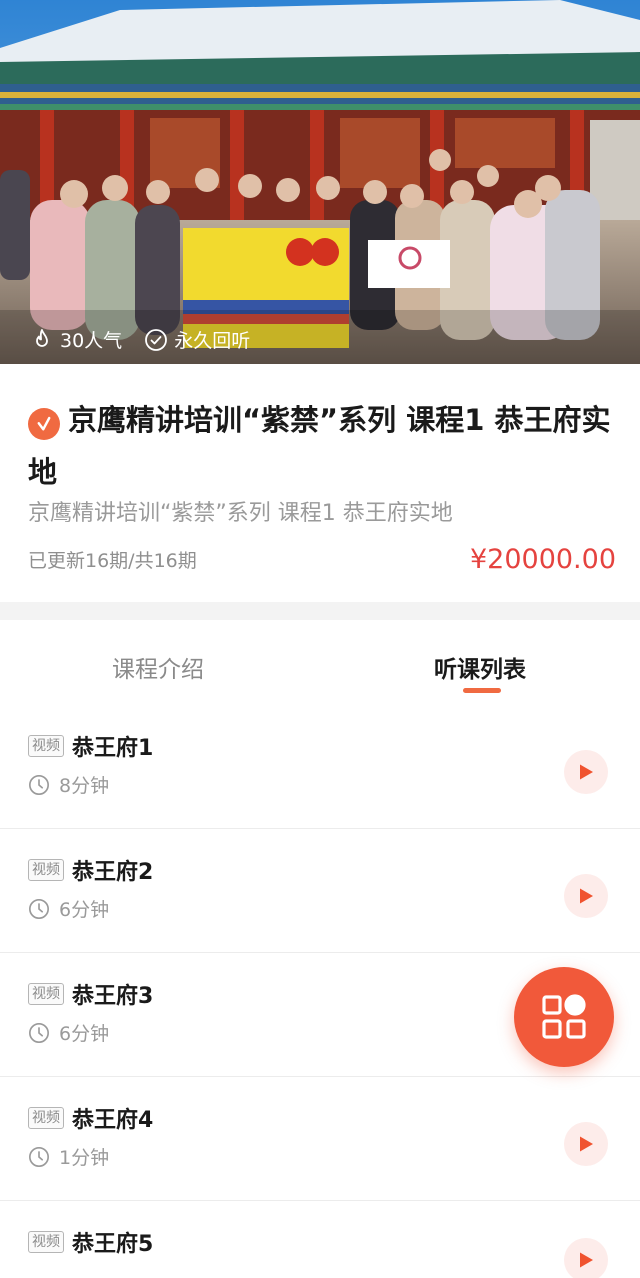 The width and height of the screenshot is (640, 1278). What do you see at coordinates (42, 340) in the screenshot?
I see `flame-icon` at bounding box center [42, 340].